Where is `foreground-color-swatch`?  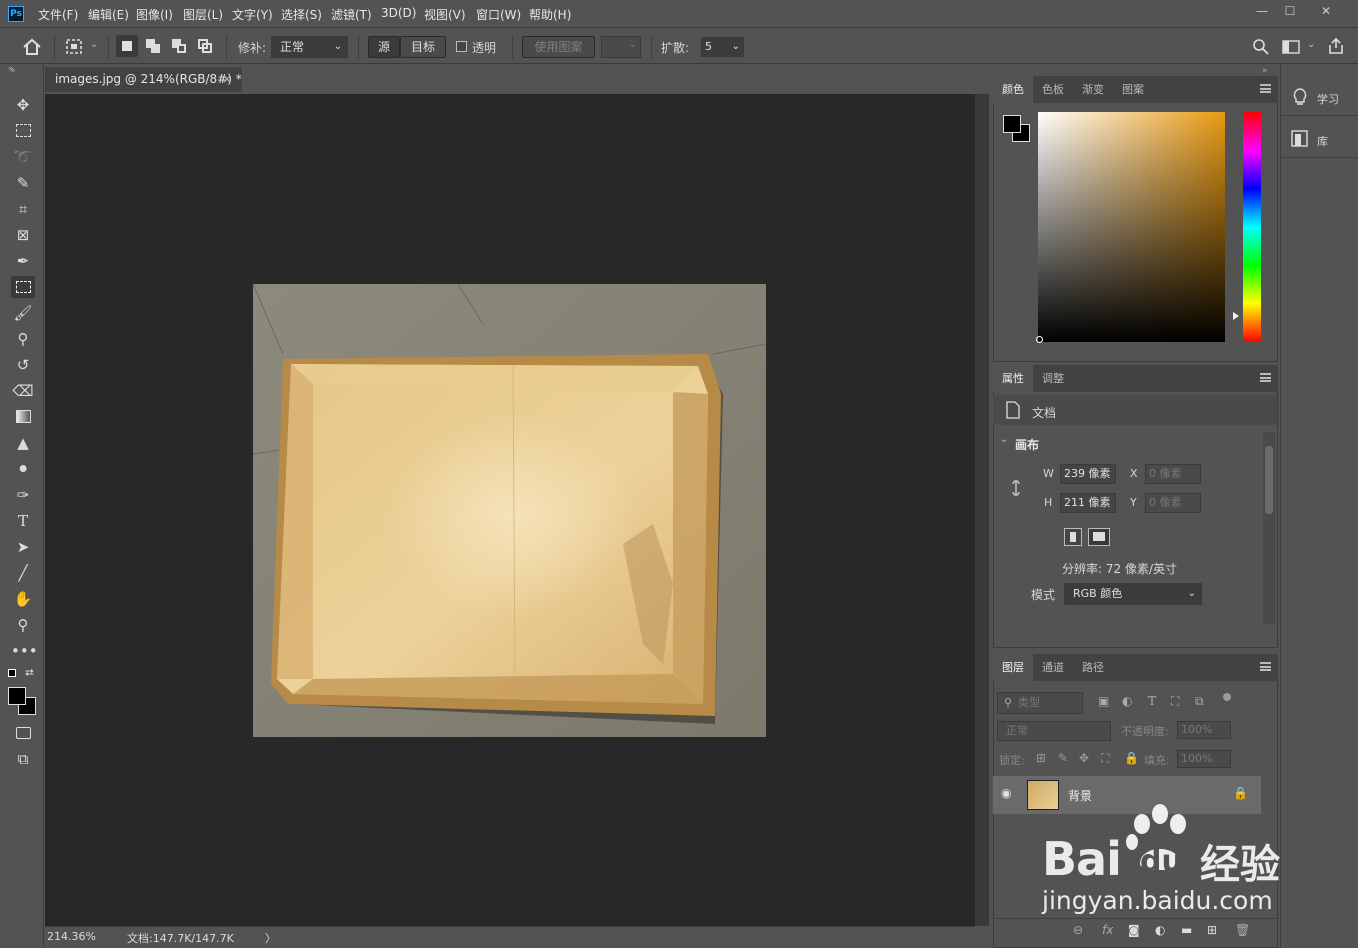
foreground-color-swatch is located at coordinates (17, 696).